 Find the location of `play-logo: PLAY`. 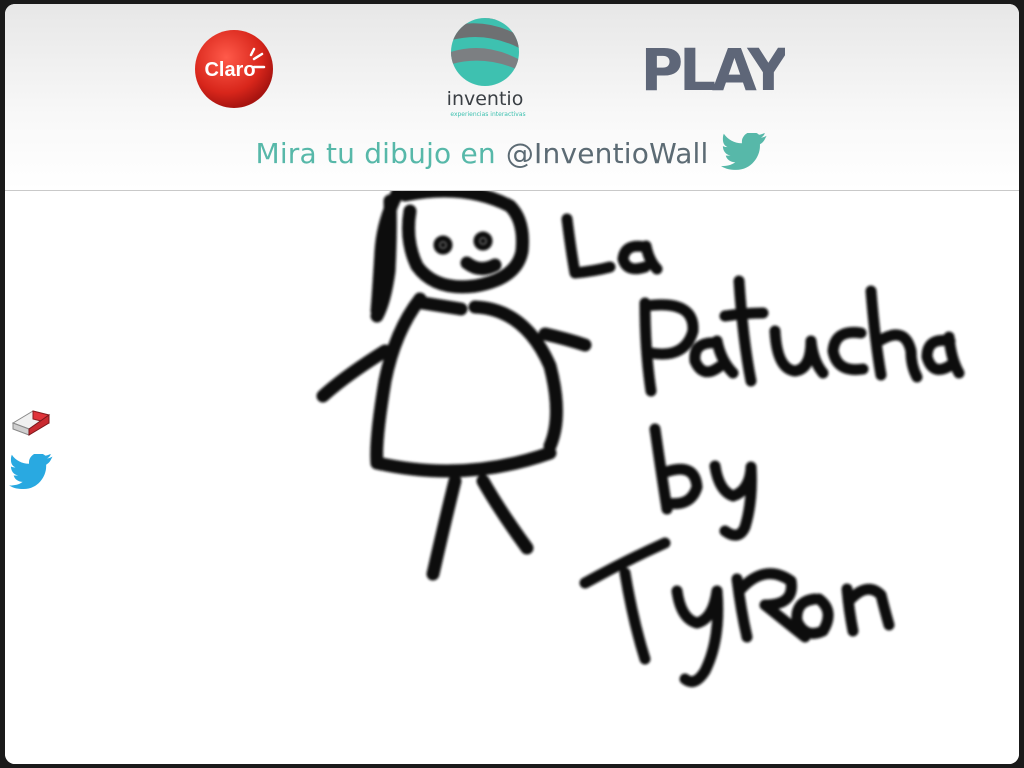

play-logo: PLAY is located at coordinates (713, 68).